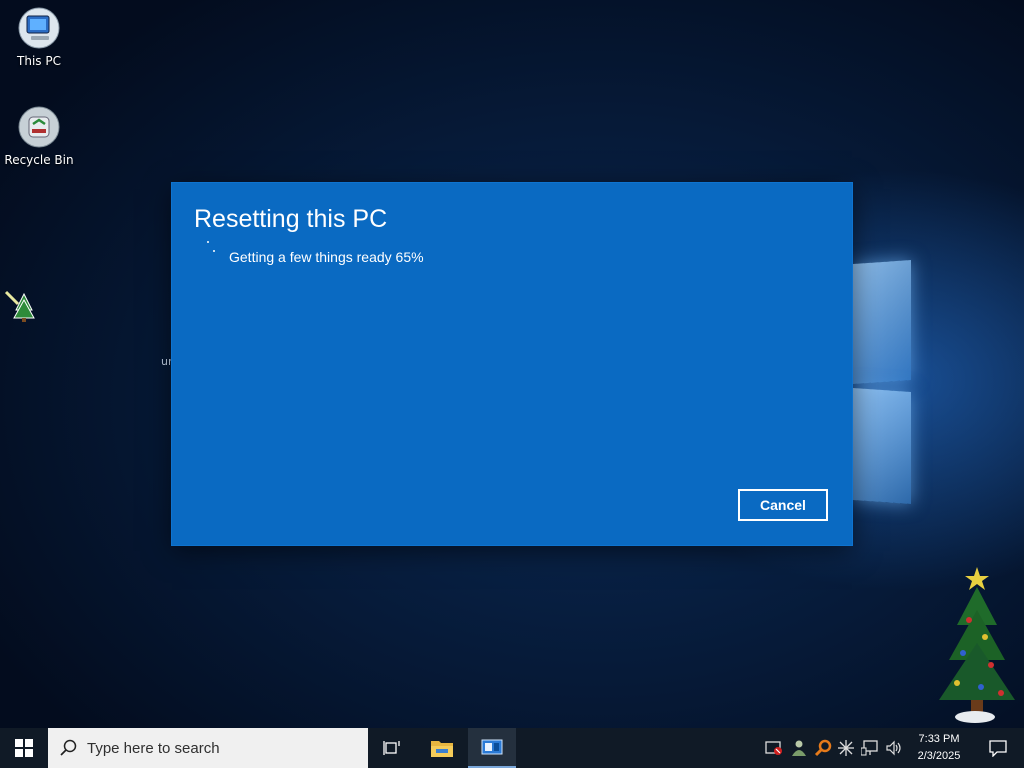 The height and width of the screenshot is (768, 1024). I want to click on windows-logo-pane-bottom, so click(882, 446).